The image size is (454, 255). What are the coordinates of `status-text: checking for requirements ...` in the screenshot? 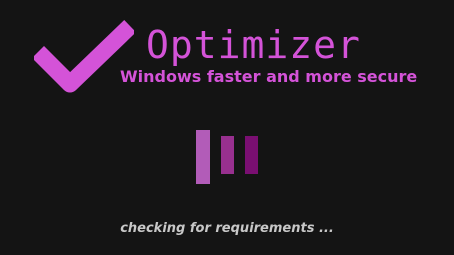 It's located at (227, 228).